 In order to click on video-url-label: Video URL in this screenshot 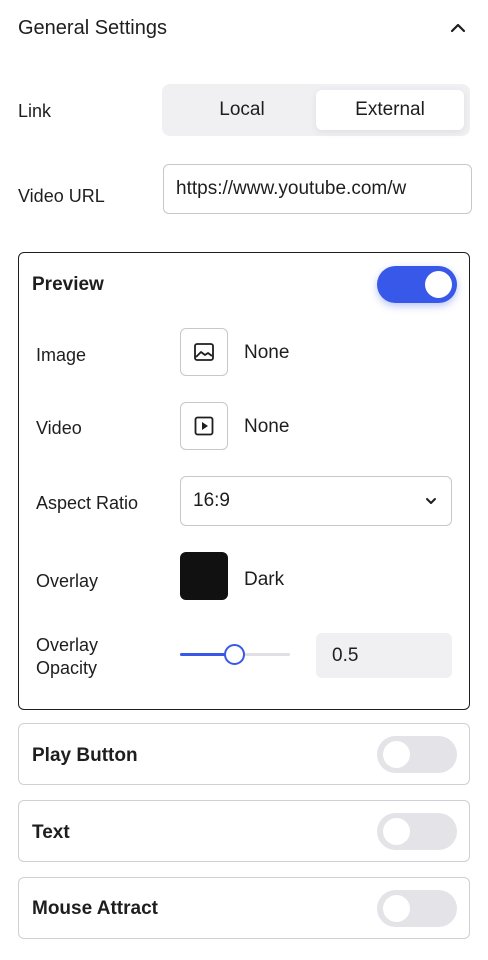, I will do `click(61, 196)`.